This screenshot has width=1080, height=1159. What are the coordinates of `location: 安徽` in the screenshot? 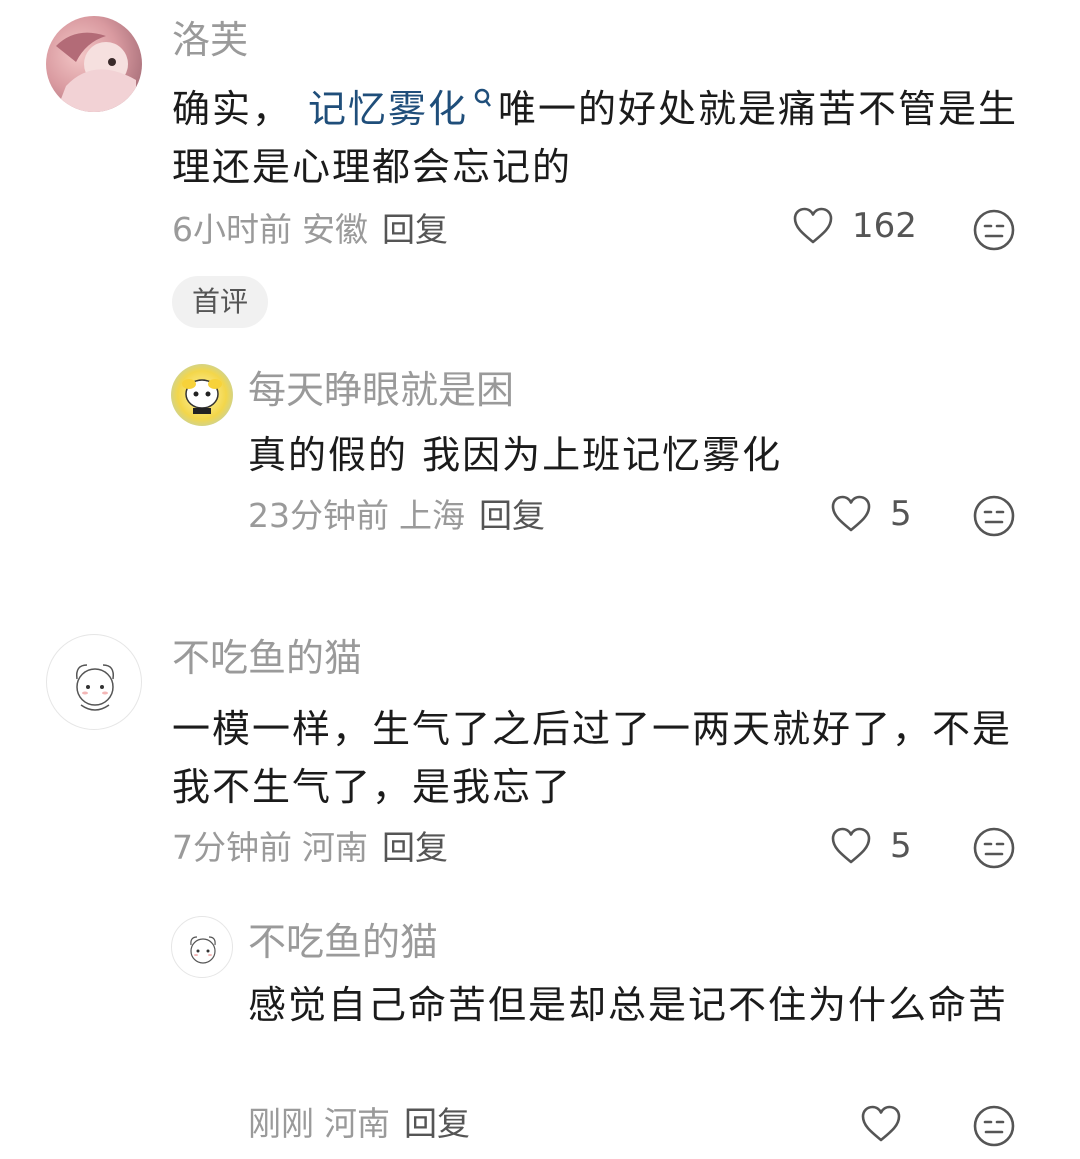 It's located at (335, 229).